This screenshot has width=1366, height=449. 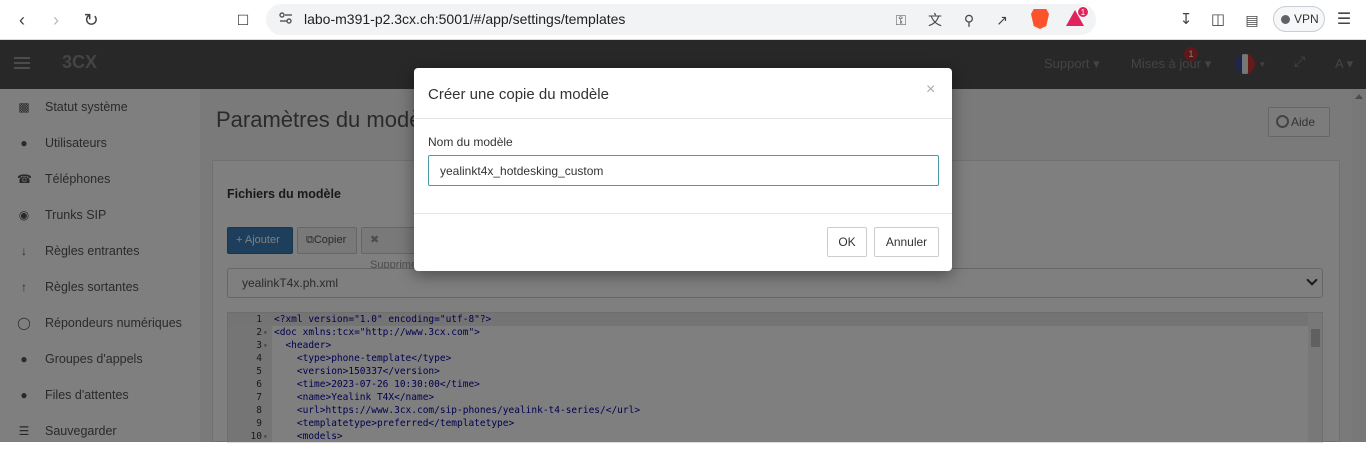 What do you see at coordinates (969, 20) in the screenshot?
I see `zoom-icon: ⚲` at bounding box center [969, 20].